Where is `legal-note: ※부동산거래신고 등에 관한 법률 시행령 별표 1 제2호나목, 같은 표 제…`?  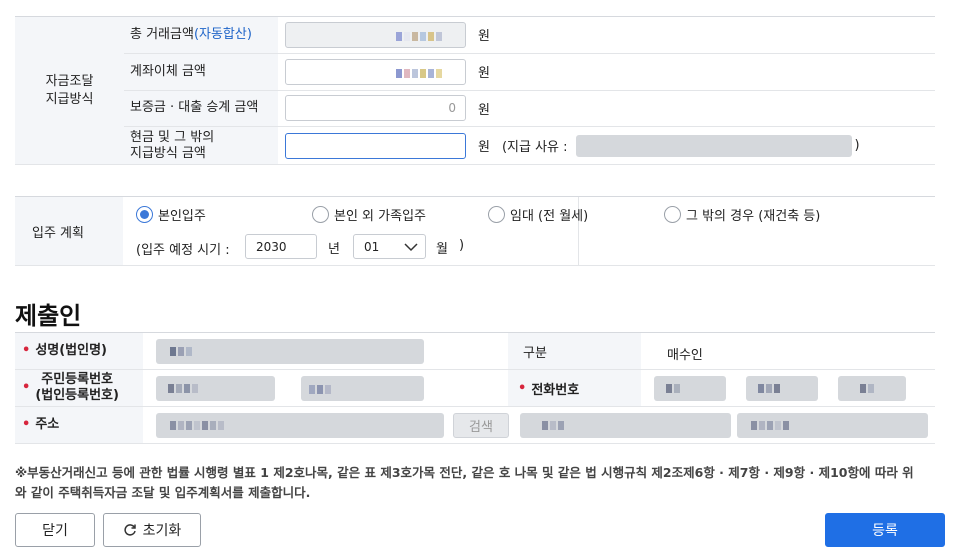 legal-note: ※부동산거래신고 등에 관한 법률 시행령 별표 1 제2호나목, 같은 표 제… is located at coordinates (464, 482).